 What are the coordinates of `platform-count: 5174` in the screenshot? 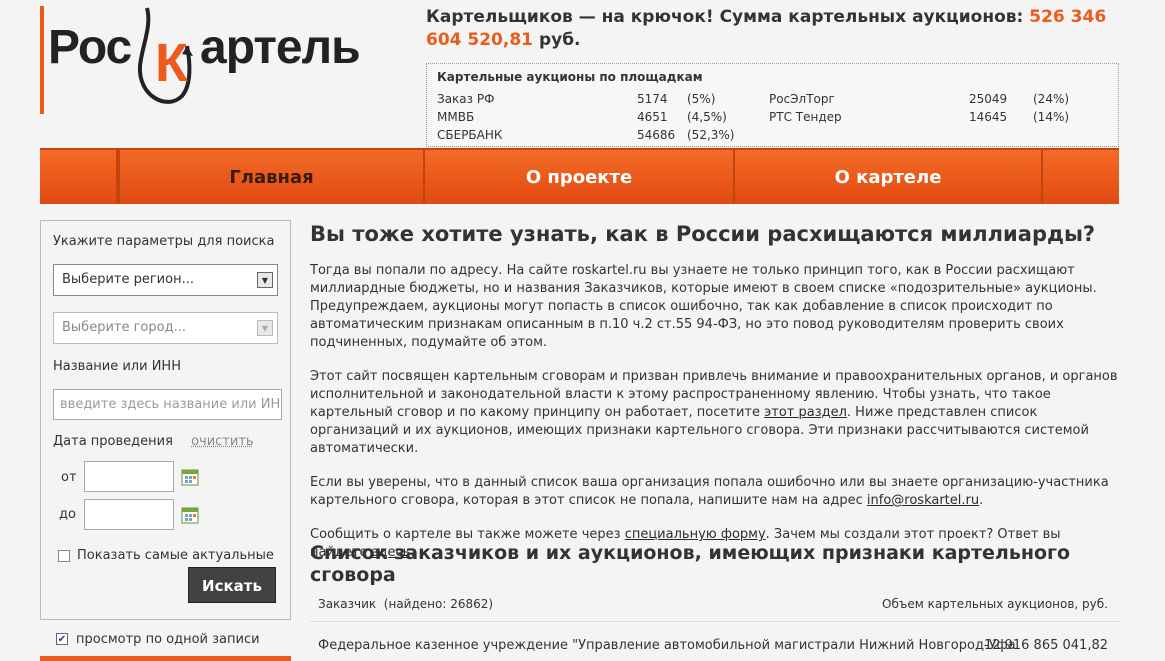 It's located at (652, 99).